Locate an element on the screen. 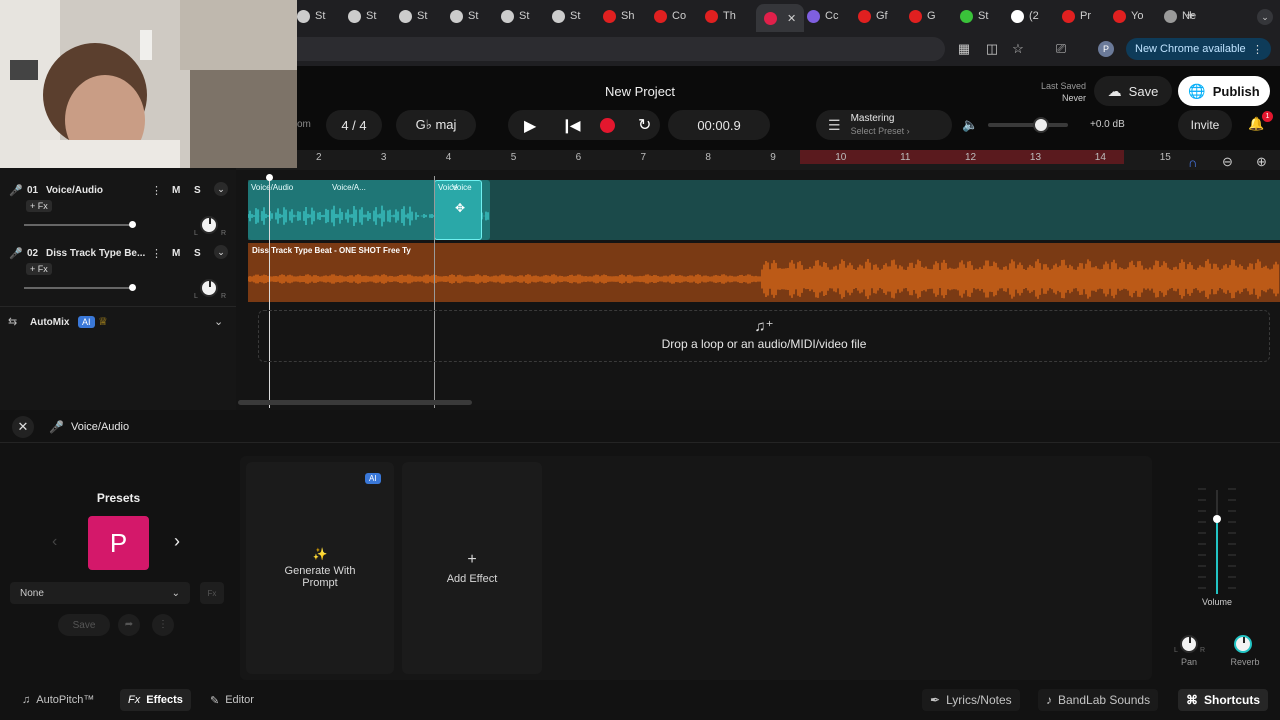  close-tab-icon: ✕ is located at coordinates (791, 18).